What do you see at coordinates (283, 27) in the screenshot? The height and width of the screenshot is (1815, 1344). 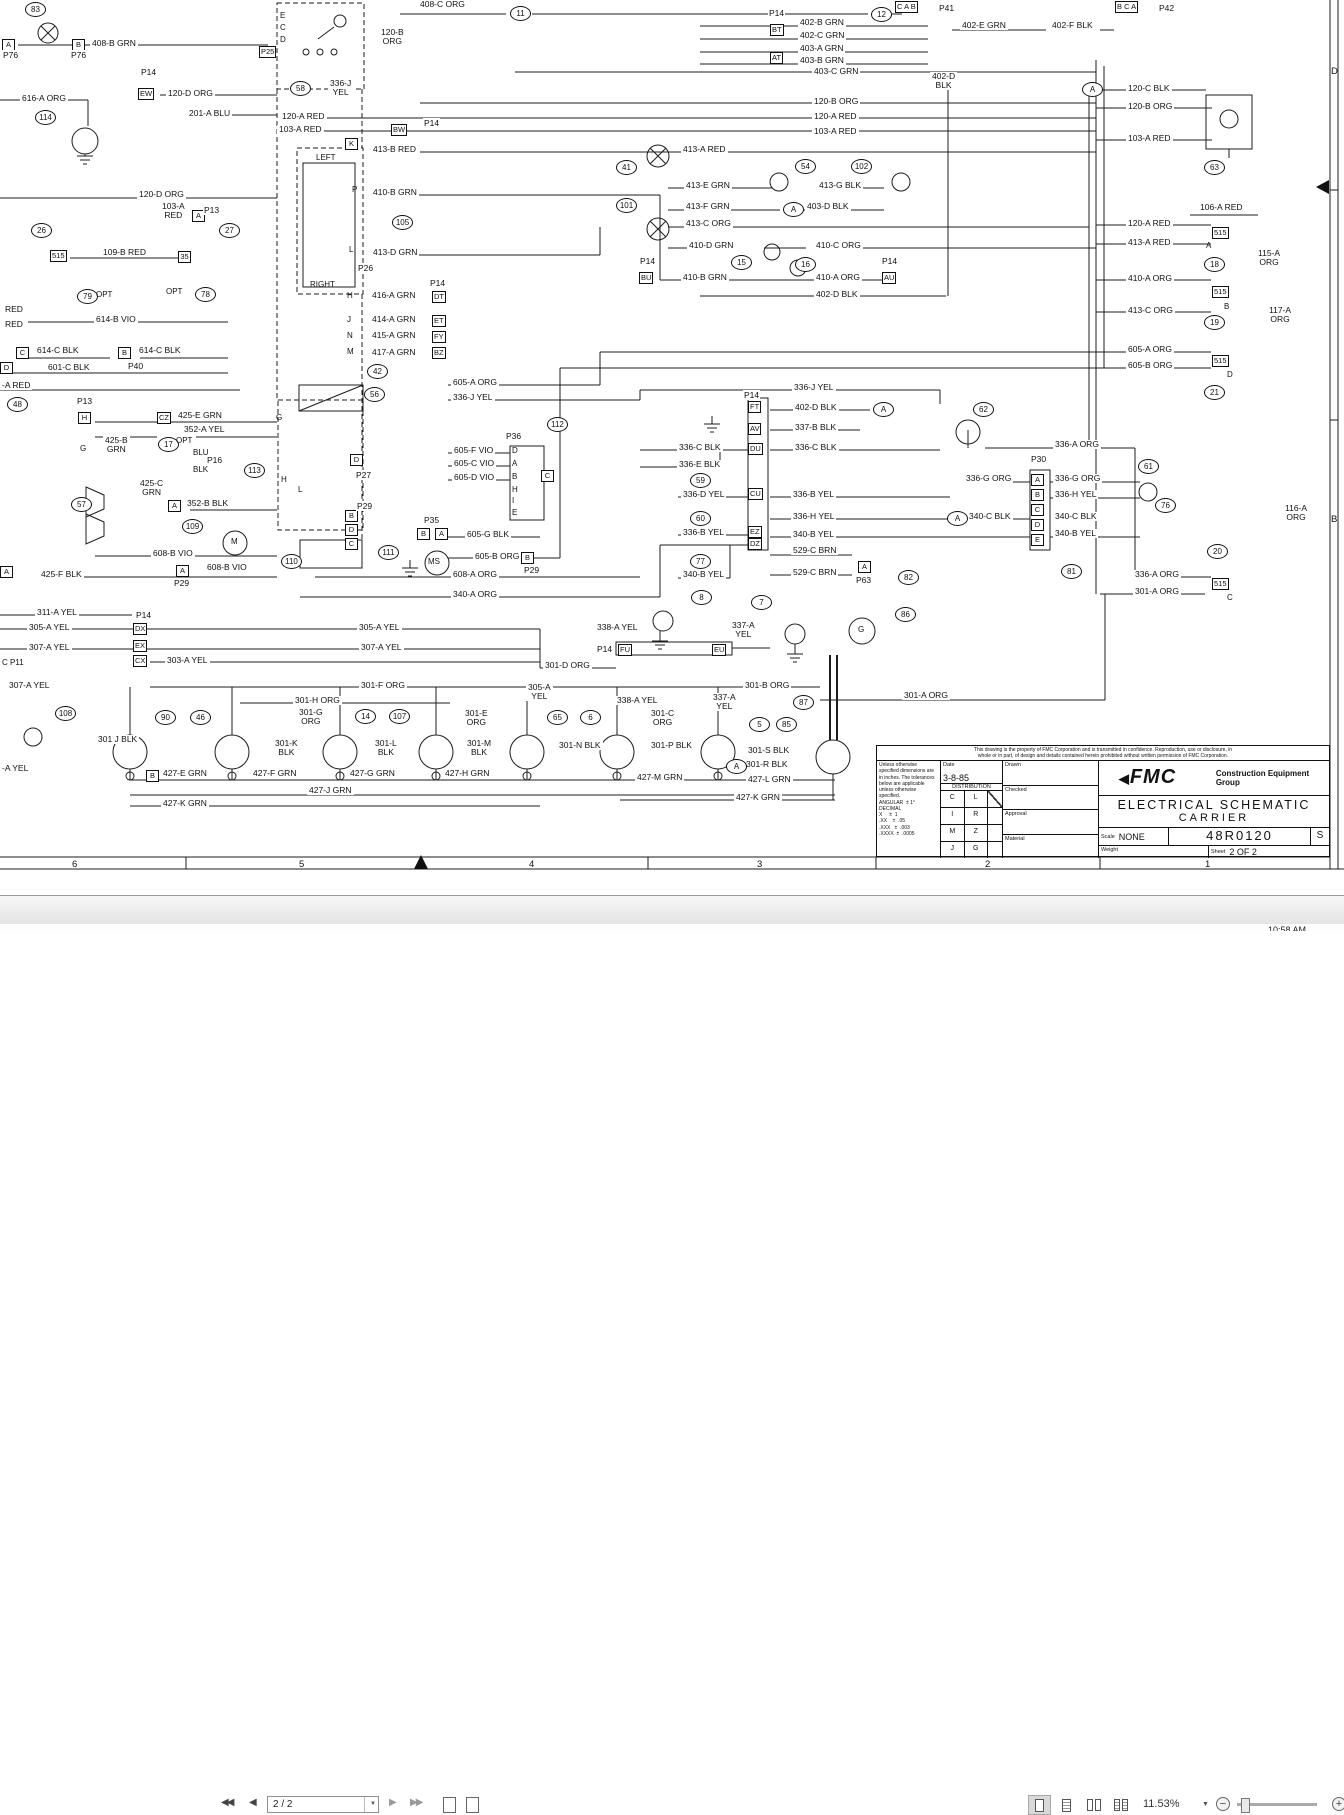 I see `text-label: C` at bounding box center [283, 27].